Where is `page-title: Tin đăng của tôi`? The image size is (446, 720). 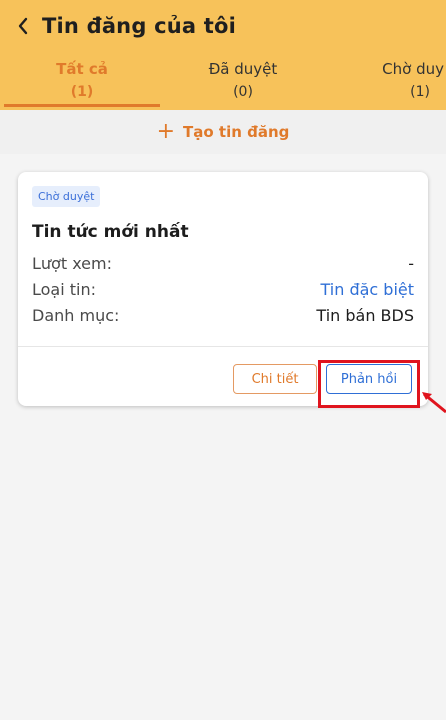 page-title: Tin đăng của tôi is located at coordinates (139, 26).